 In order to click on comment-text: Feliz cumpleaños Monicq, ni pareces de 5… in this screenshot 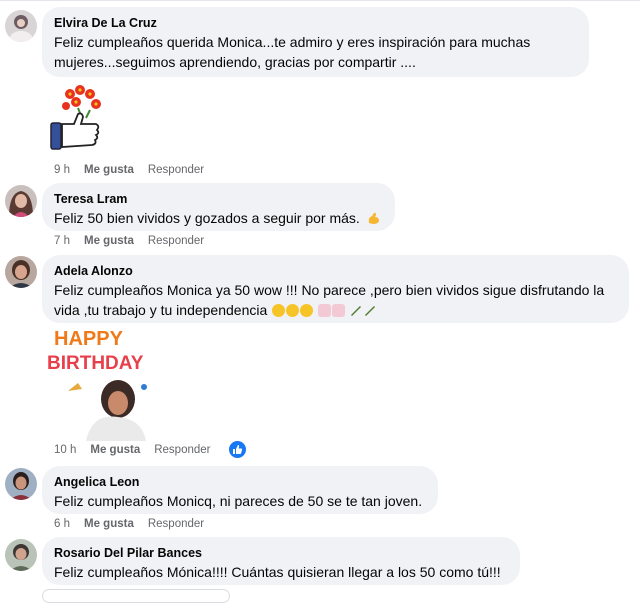, I will do `click(238, 501)`.